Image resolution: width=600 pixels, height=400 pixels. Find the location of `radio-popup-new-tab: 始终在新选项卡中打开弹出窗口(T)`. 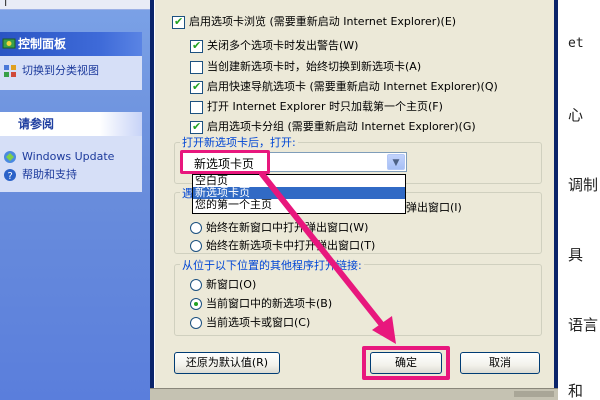

radio-popup-new-tab: 始终在新选项卡中打开弹出窗口(T) is located at coordinates (282, 246).